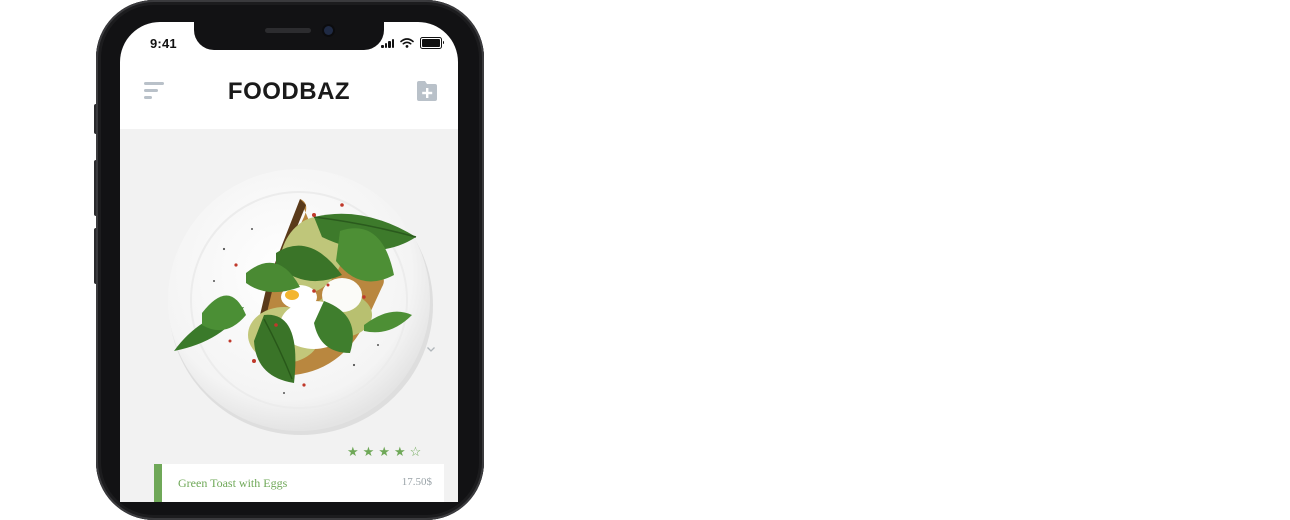 This screenshot has width=1290, height=520. I want to click on status-time: 9:41, so click(163, 43).